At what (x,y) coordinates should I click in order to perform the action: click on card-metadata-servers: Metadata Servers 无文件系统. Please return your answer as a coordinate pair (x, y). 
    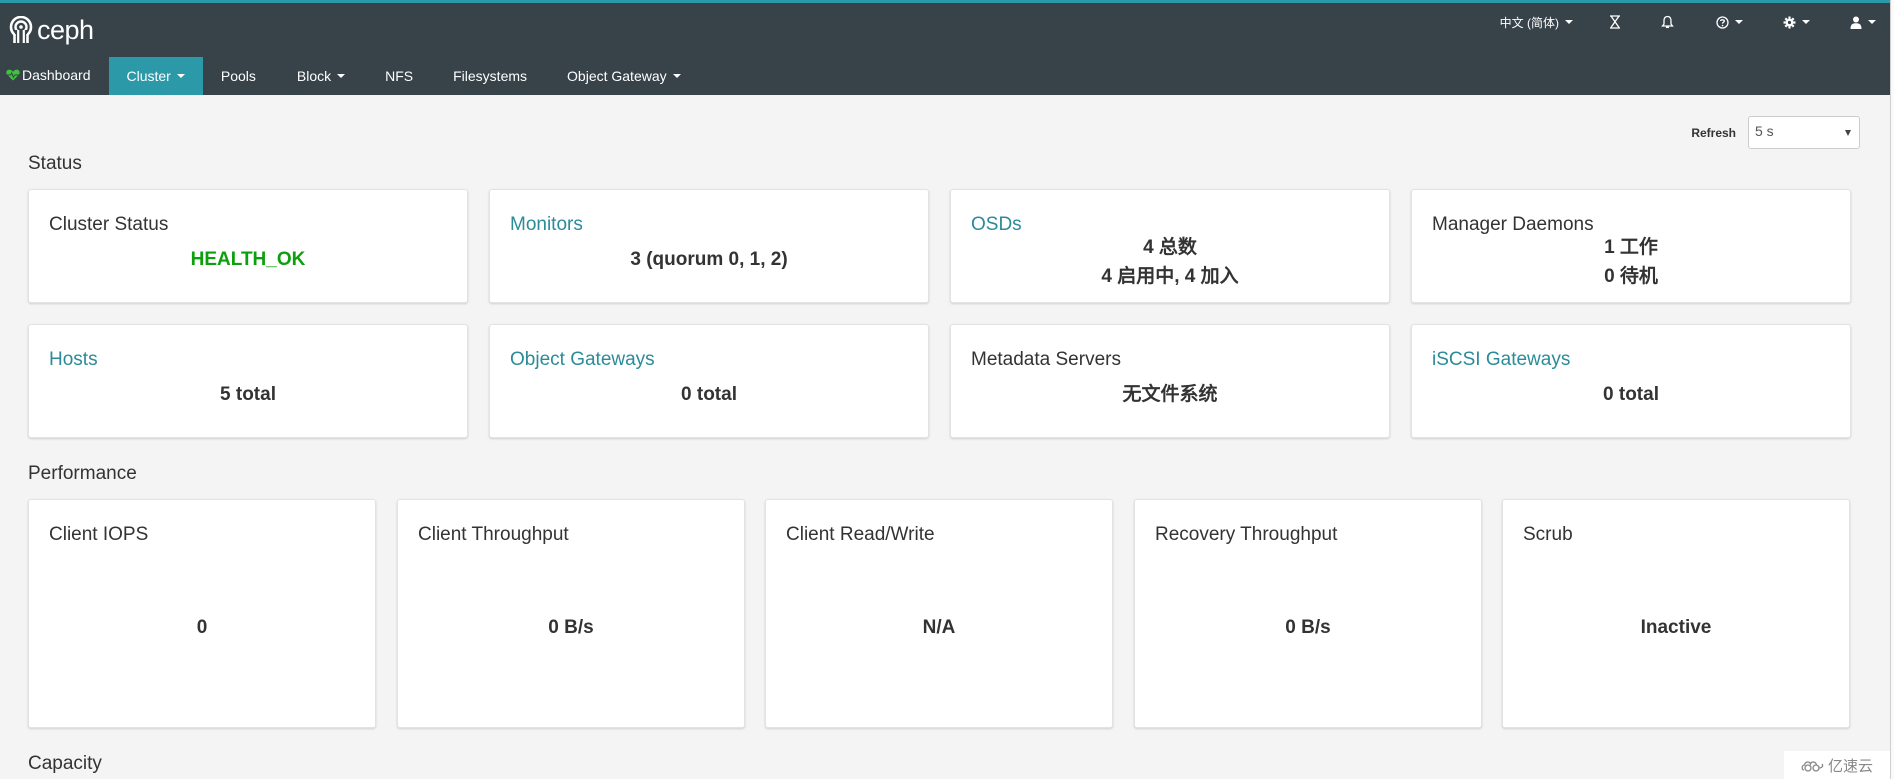
    Looking at the image, I should click on (1170, 381).